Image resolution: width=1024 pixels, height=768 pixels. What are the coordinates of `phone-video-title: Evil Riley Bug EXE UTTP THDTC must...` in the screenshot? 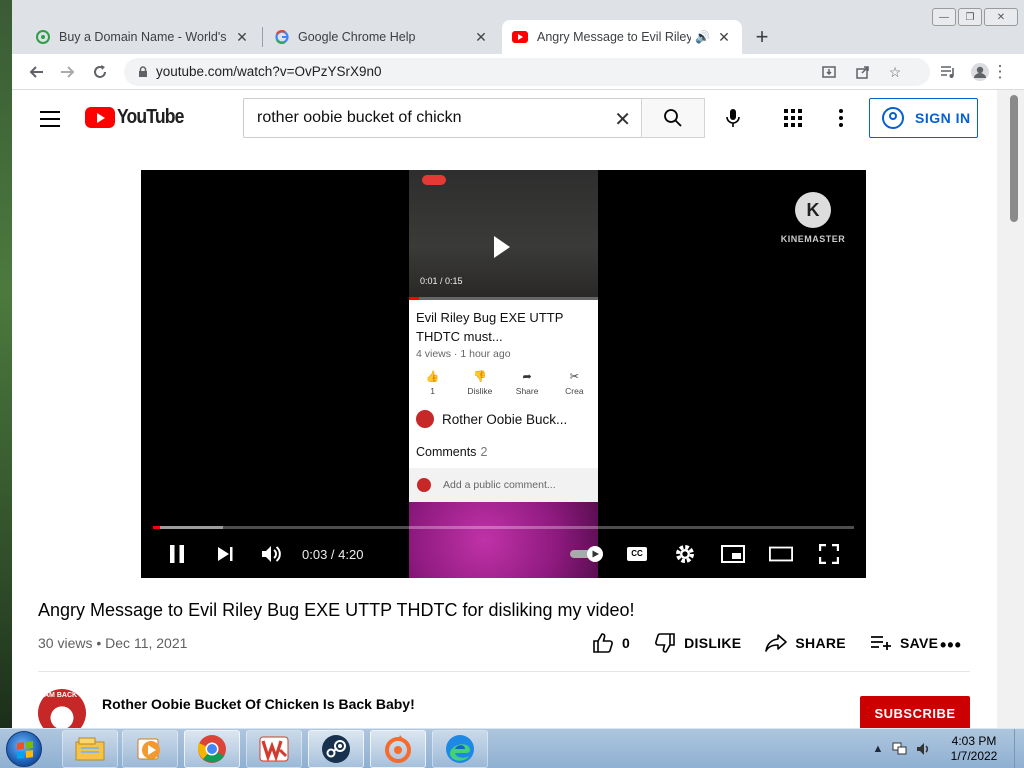 It's located at (490, 327).